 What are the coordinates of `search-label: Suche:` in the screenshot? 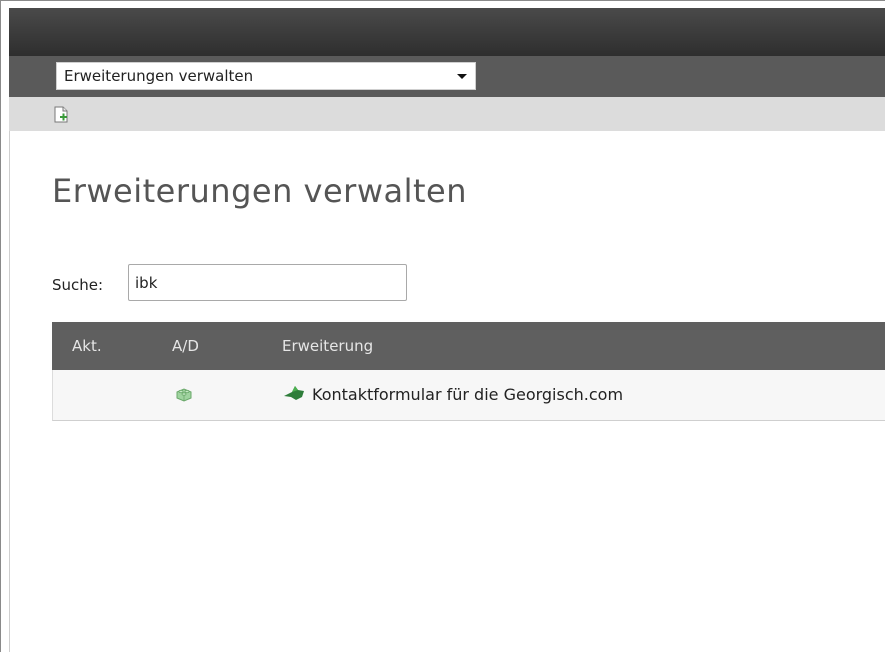 It's located at (78, 285).